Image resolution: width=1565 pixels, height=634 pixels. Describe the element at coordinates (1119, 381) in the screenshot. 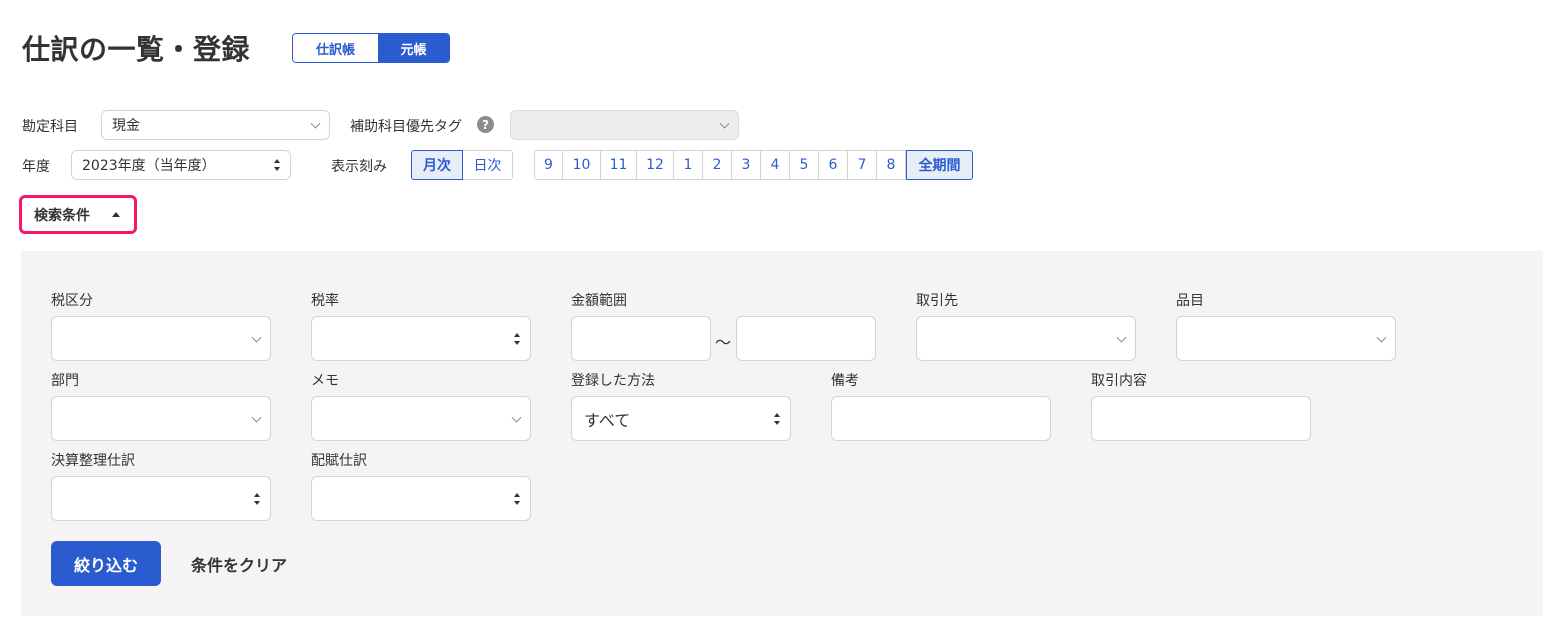

I see `transaction-content-label: 取引内容` at that location.